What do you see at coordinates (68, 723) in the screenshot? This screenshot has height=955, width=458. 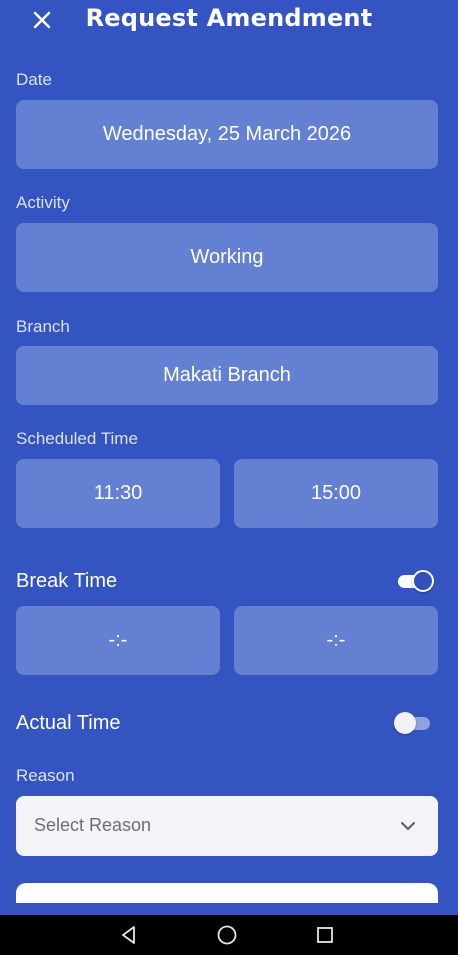 I see `actual-time-label: Actual Time` at bounding box center [68, 723].